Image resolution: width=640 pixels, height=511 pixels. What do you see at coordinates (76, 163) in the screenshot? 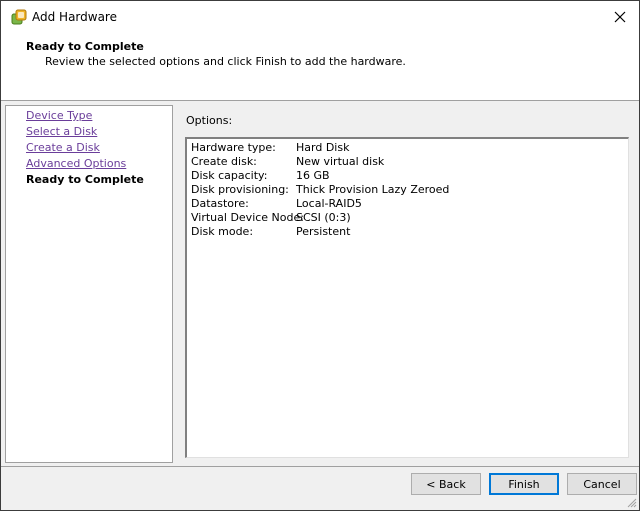
I see `nav-step-advanced-options: Advanced Options` at bounding box center [76, 163].